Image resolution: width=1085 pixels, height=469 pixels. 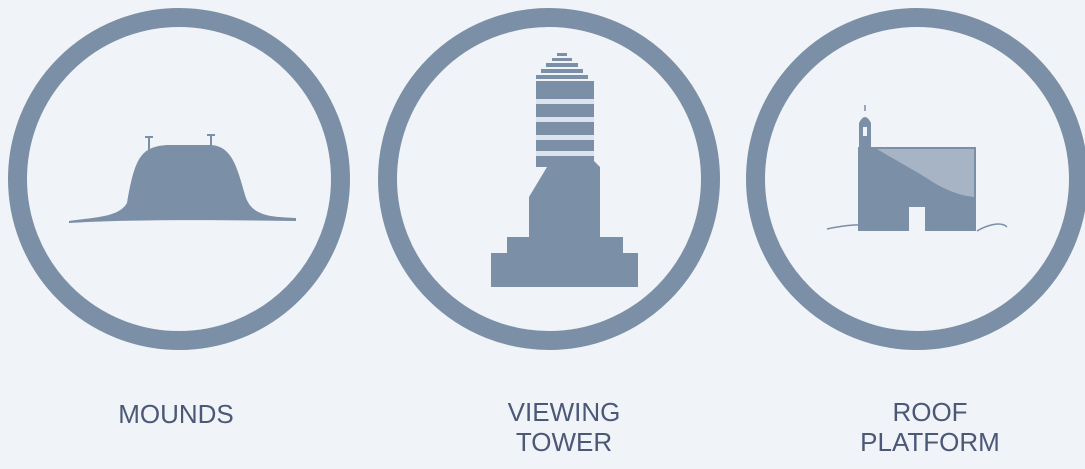 What do you see at coordinates (930, 442) in the screenshot?
I see `label-line: PLATFORM` at bounding box center [930, 442].